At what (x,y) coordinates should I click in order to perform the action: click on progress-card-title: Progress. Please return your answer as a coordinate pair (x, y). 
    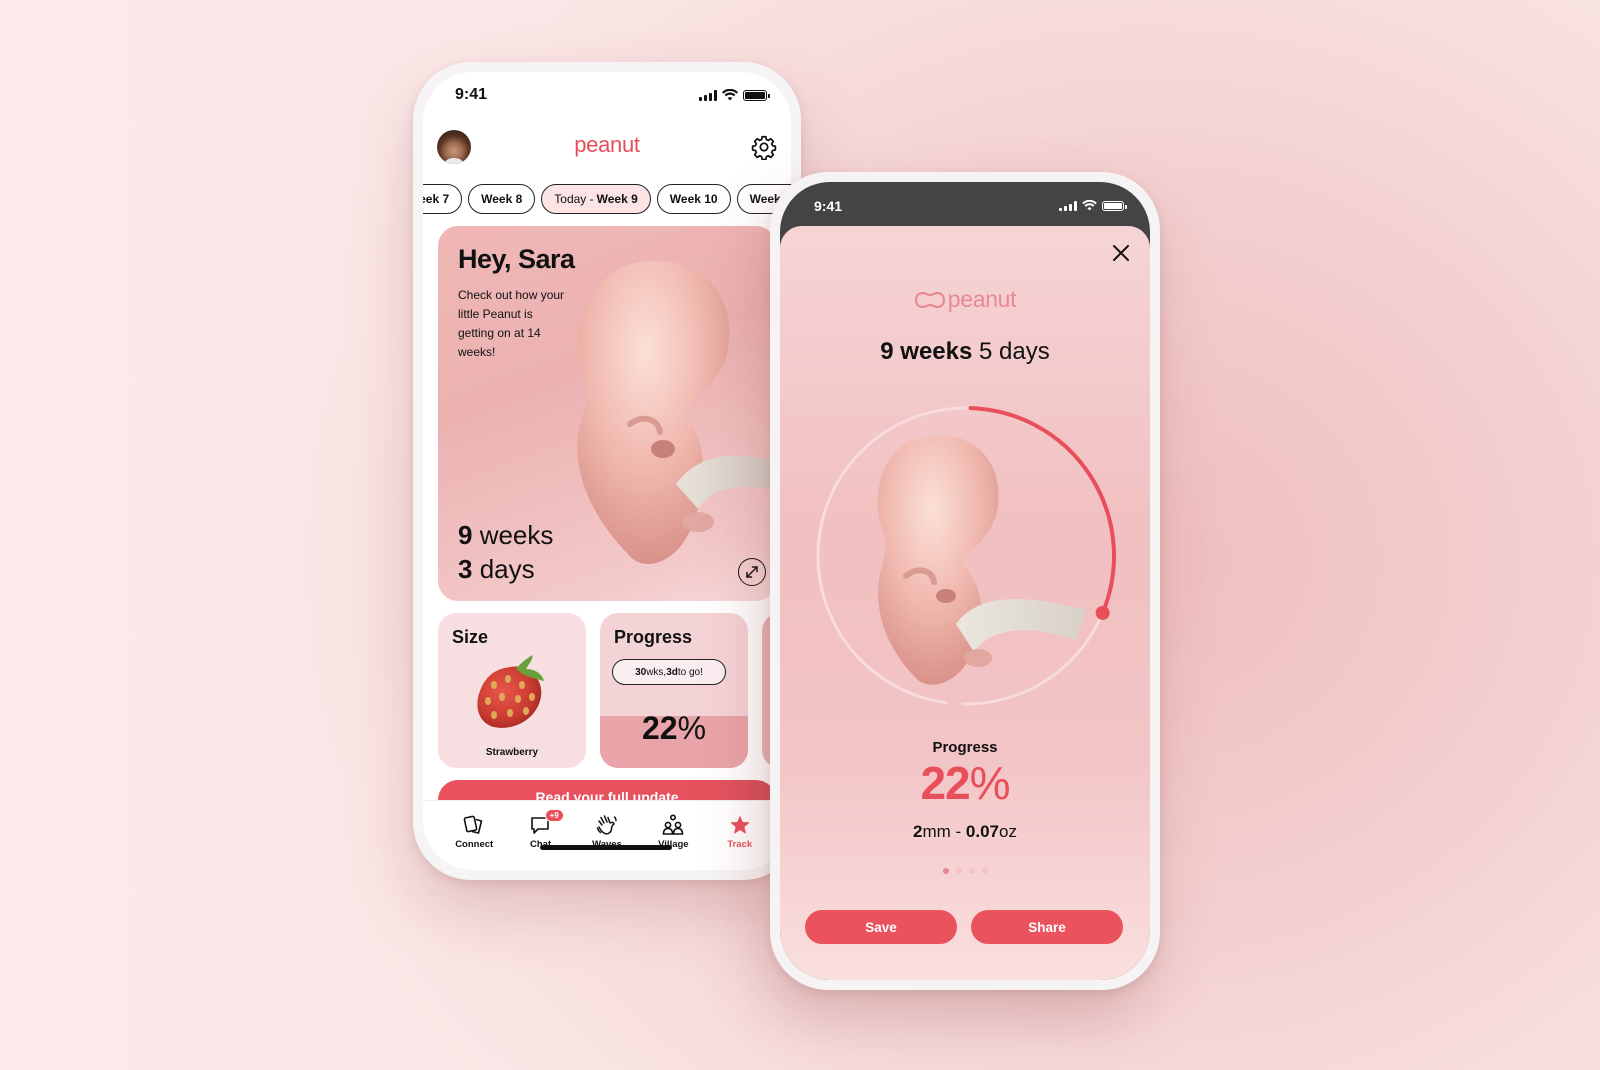
    Looking at the image, I should click on (653, 637).